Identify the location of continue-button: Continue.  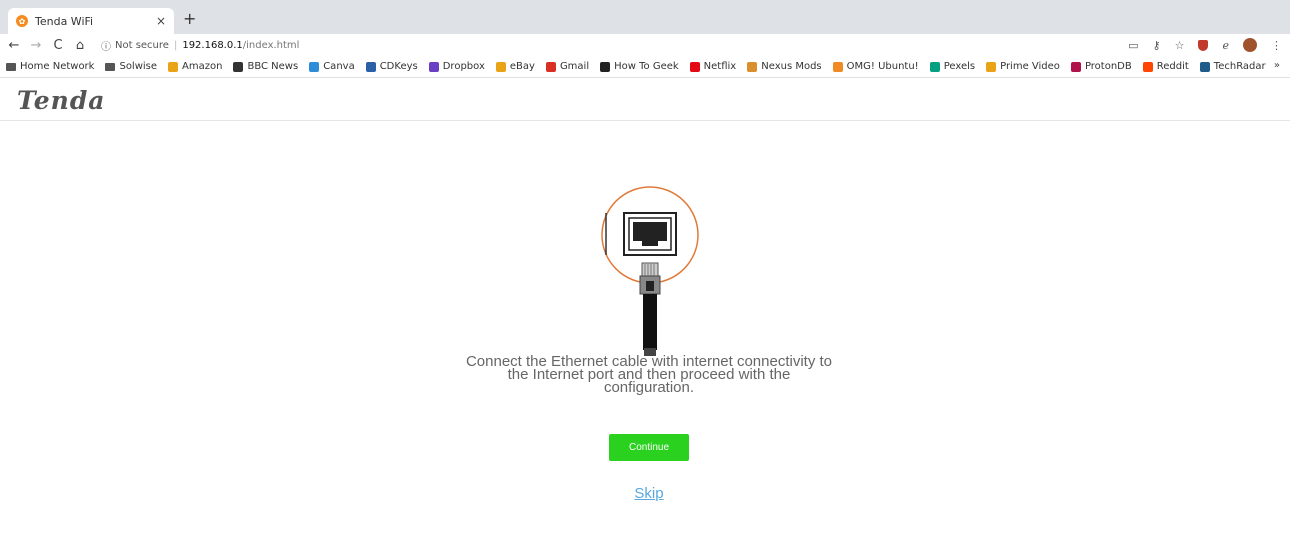
(649, 447).